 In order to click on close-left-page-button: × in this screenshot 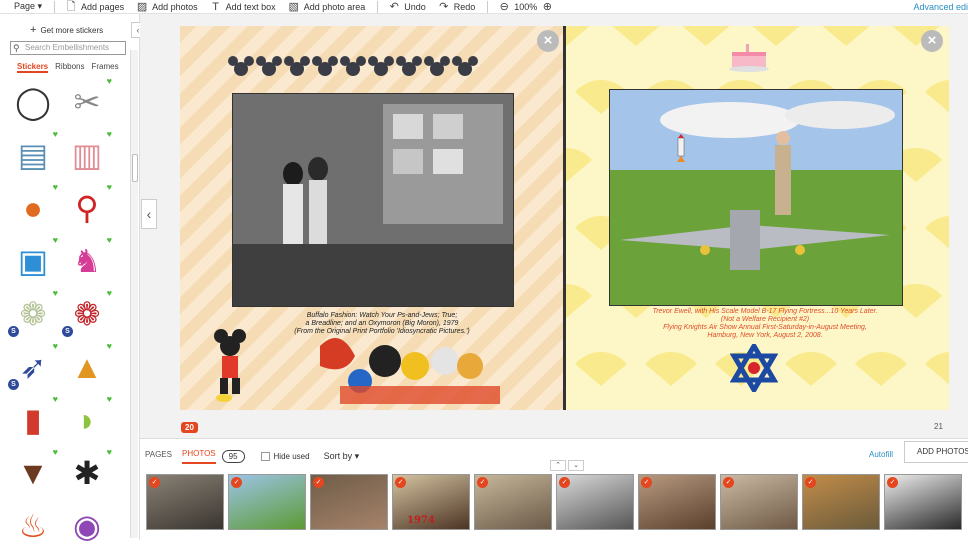, I will do `click(548, 41)`.